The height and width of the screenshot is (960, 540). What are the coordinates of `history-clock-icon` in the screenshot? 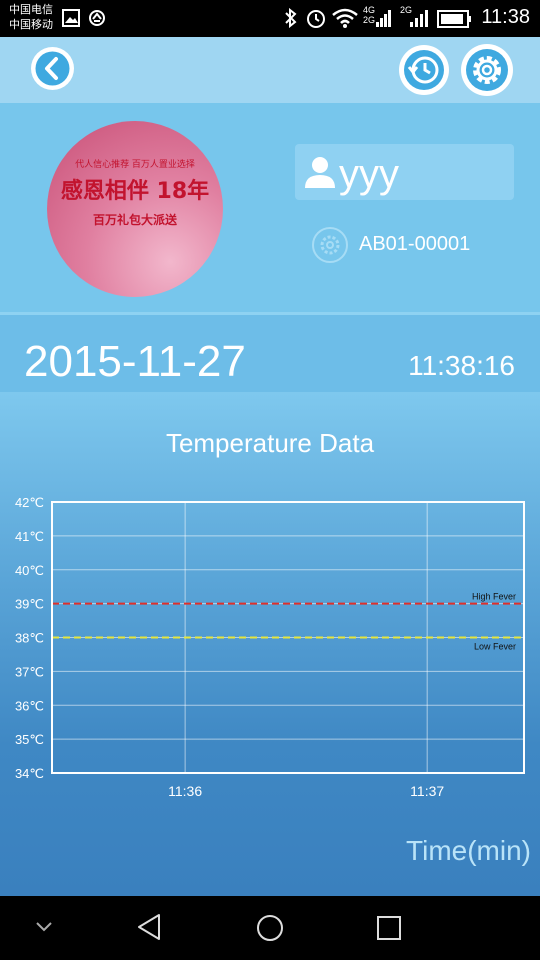 It's located at (424, 70).